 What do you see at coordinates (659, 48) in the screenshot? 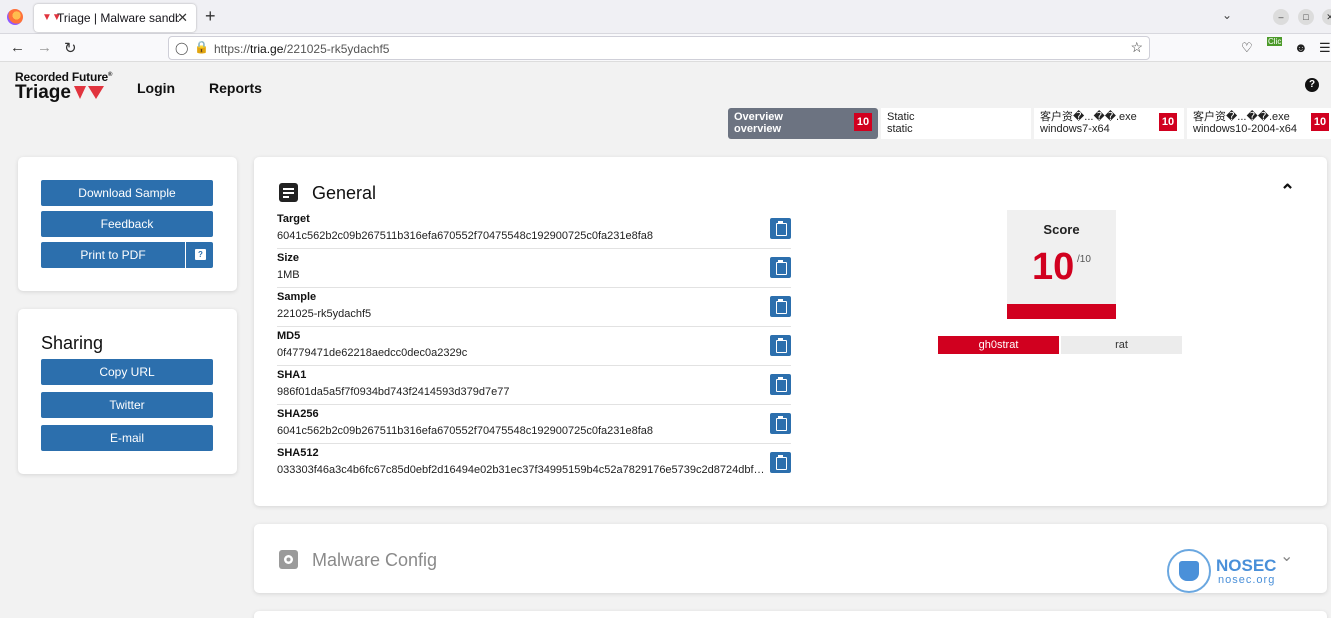
I see `url-bar: ◯ 🔒 https://tria.ge/221025-rk5ydachf5 ☆` at bounding box center [659, 48].